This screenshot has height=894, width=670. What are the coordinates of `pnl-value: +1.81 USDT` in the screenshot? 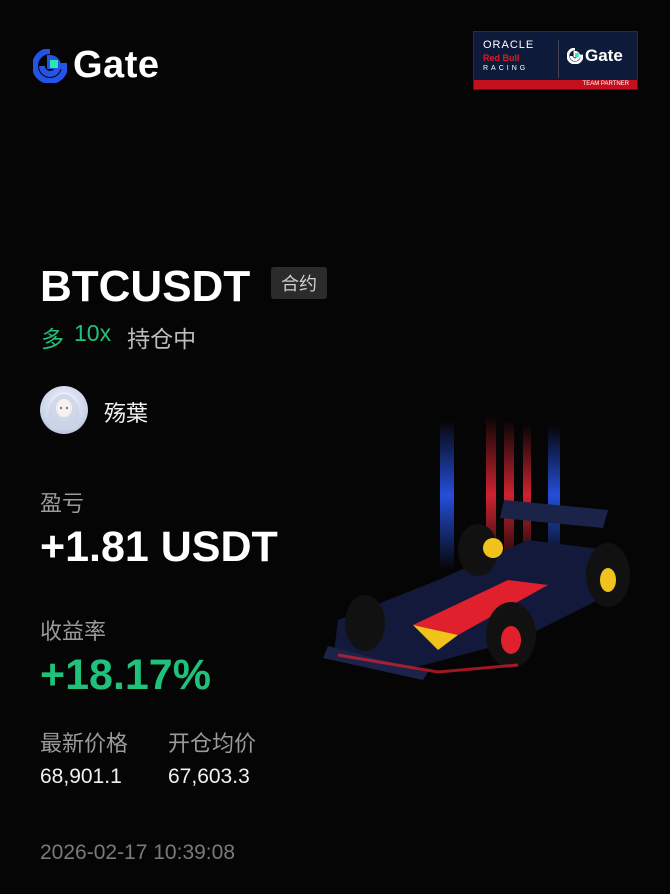 It's located at (159, 547).